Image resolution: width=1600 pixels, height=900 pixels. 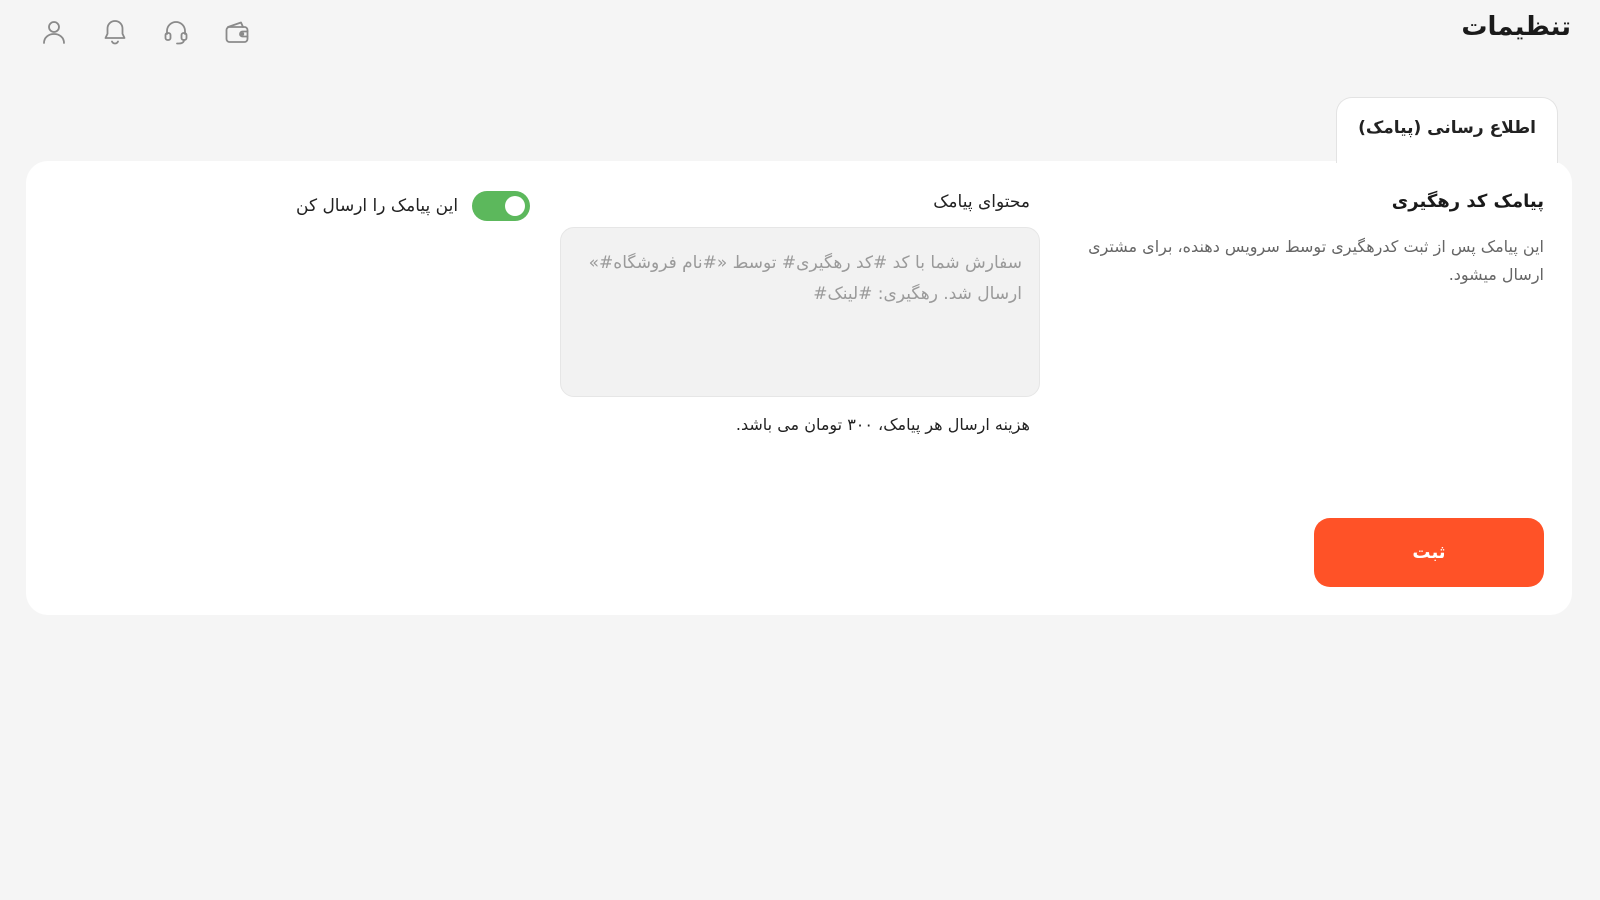 What do you see at coordinates (800, 312) in the screenshot?
I see `sms-content-input` at bounding box center [800, 312].